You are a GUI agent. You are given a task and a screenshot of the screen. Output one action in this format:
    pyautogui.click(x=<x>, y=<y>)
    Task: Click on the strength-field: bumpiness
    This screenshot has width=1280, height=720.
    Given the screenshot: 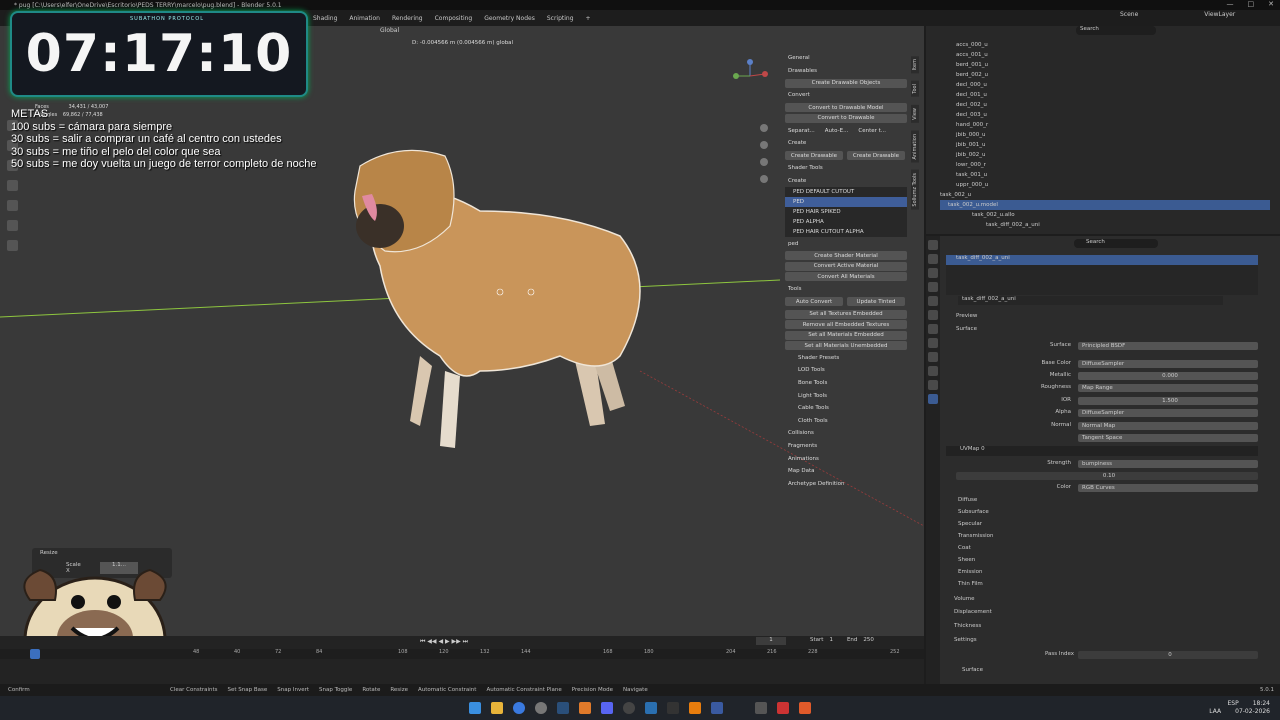 What is the action you would take?
    pyautogui.click(x=1168, y=464)
    